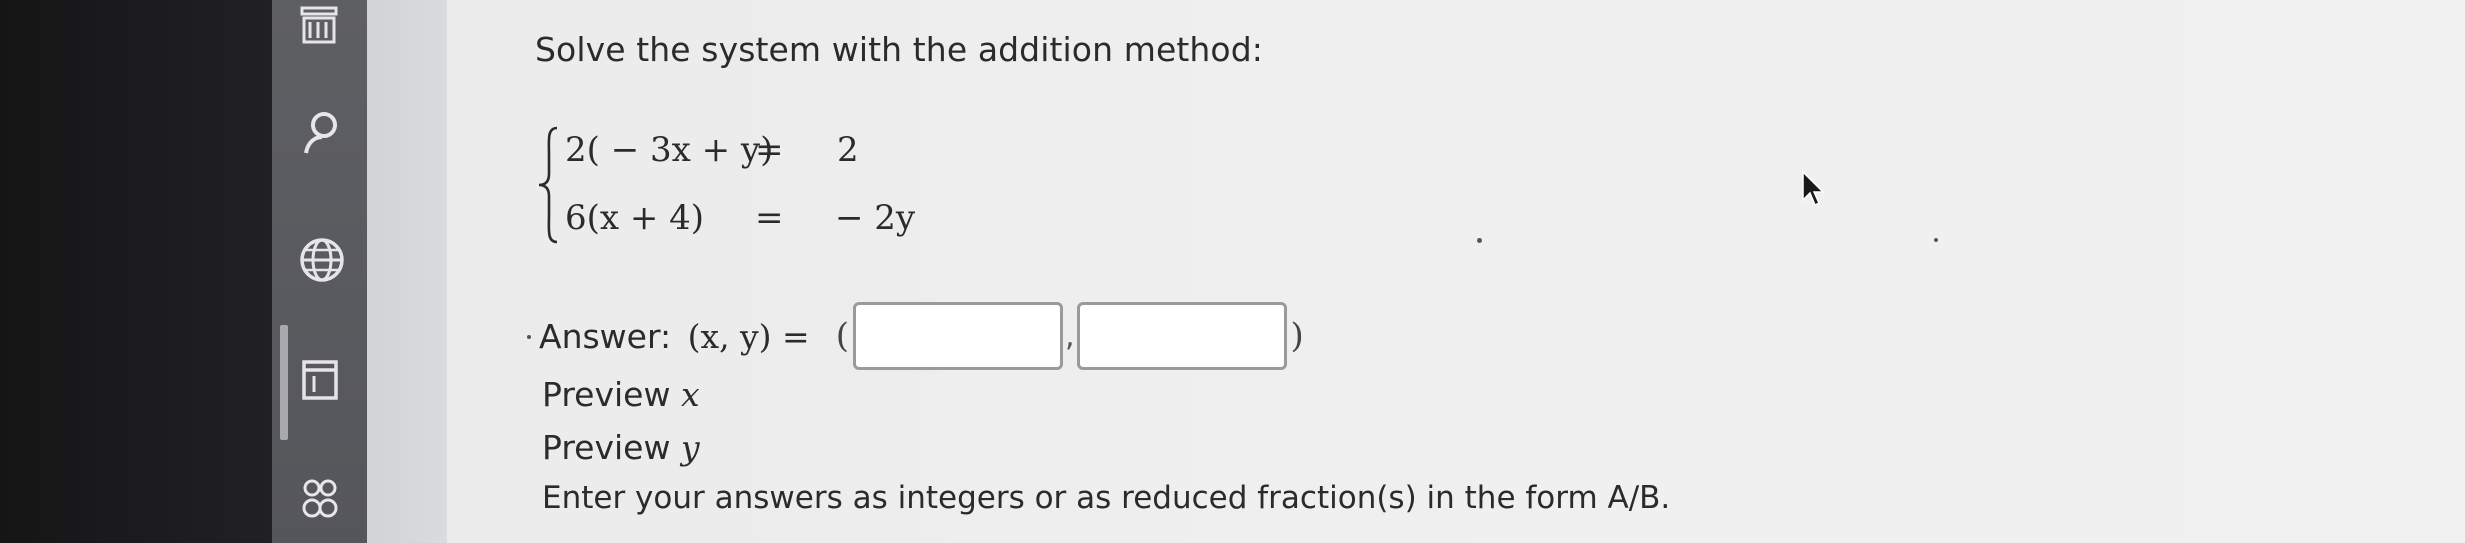 Image resolution: width=2465 pixels, height=543 pixels. What do you see at coordinates (320, 260) in the screenshot?
I see `globe-icon` at bounding box center [320, 260].